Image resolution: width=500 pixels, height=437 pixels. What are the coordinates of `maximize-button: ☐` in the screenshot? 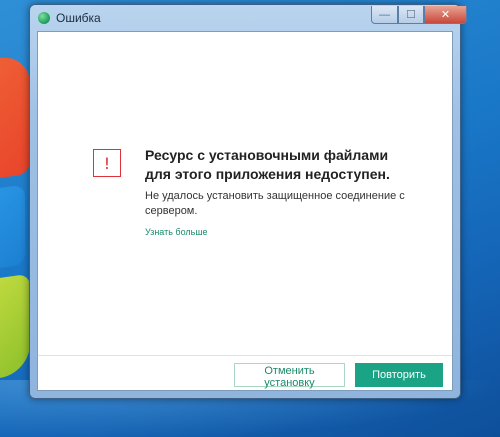 It's located at (411, 15).